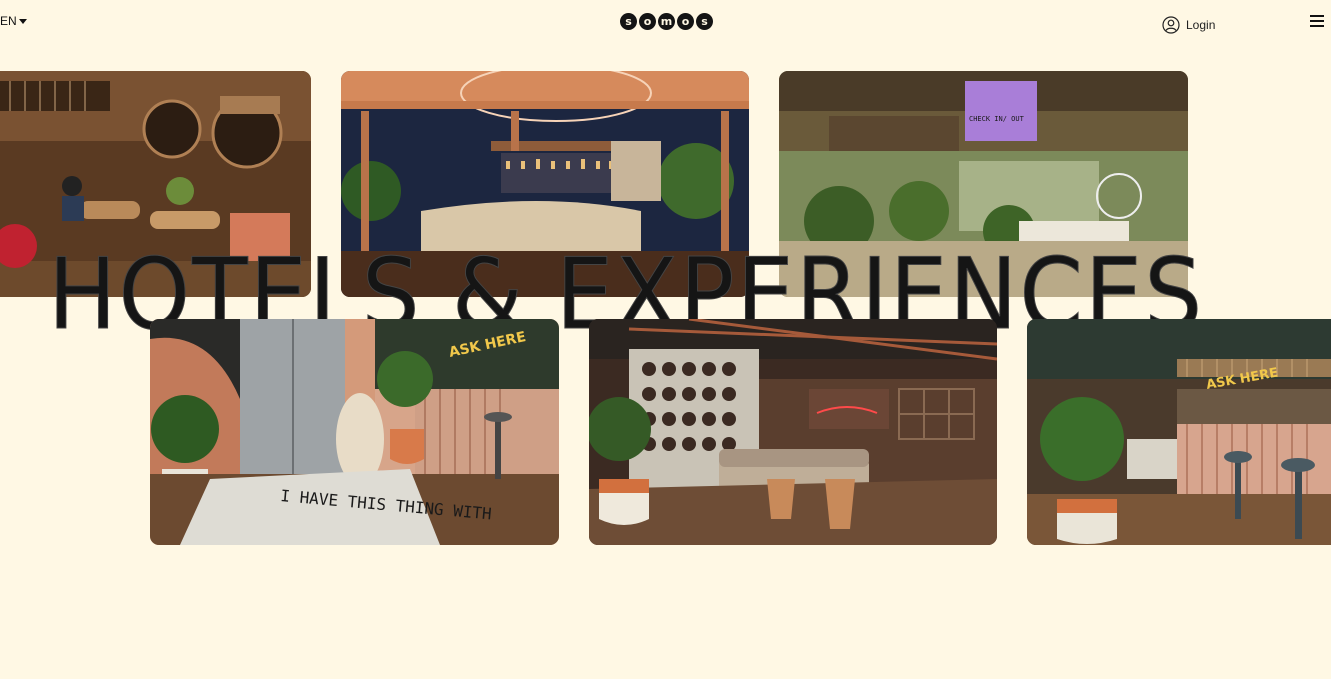 This screenshot has height=679, width=1331. I want to click on language-selector: EN, so click(13, 21).